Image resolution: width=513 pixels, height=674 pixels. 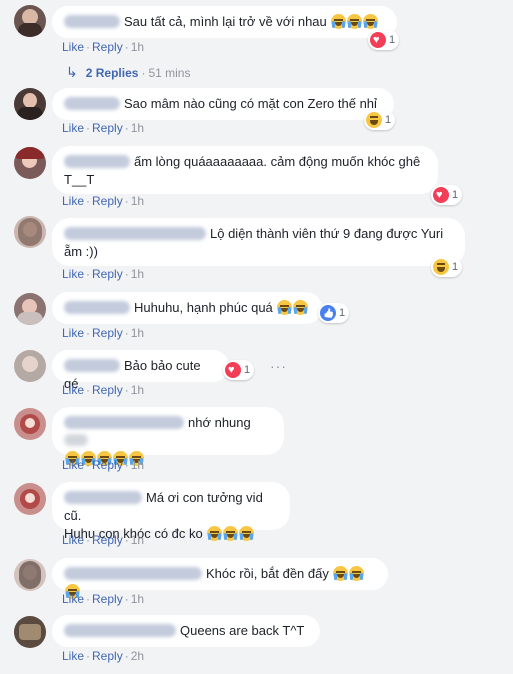 What do you see at coordinates (441, 195) in the screenshot?
I see `love-reaction-icon` at bounding box center [441, 195].